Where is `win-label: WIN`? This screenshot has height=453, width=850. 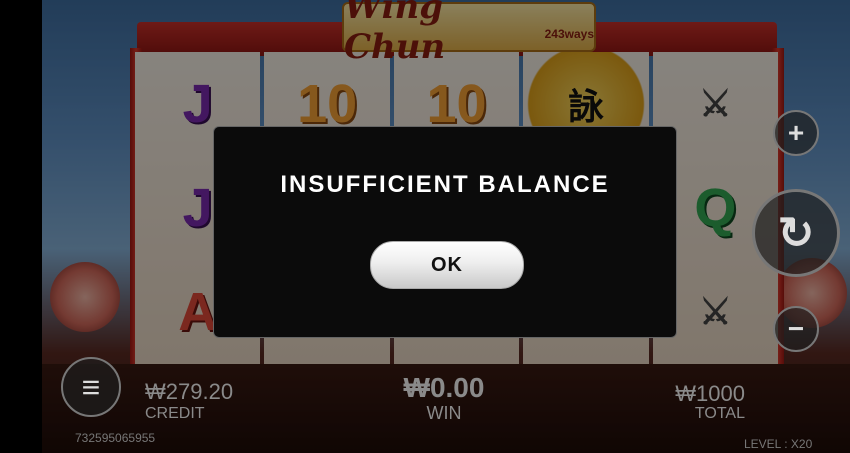 win-label: WIN is located at coordinates (444, 413).